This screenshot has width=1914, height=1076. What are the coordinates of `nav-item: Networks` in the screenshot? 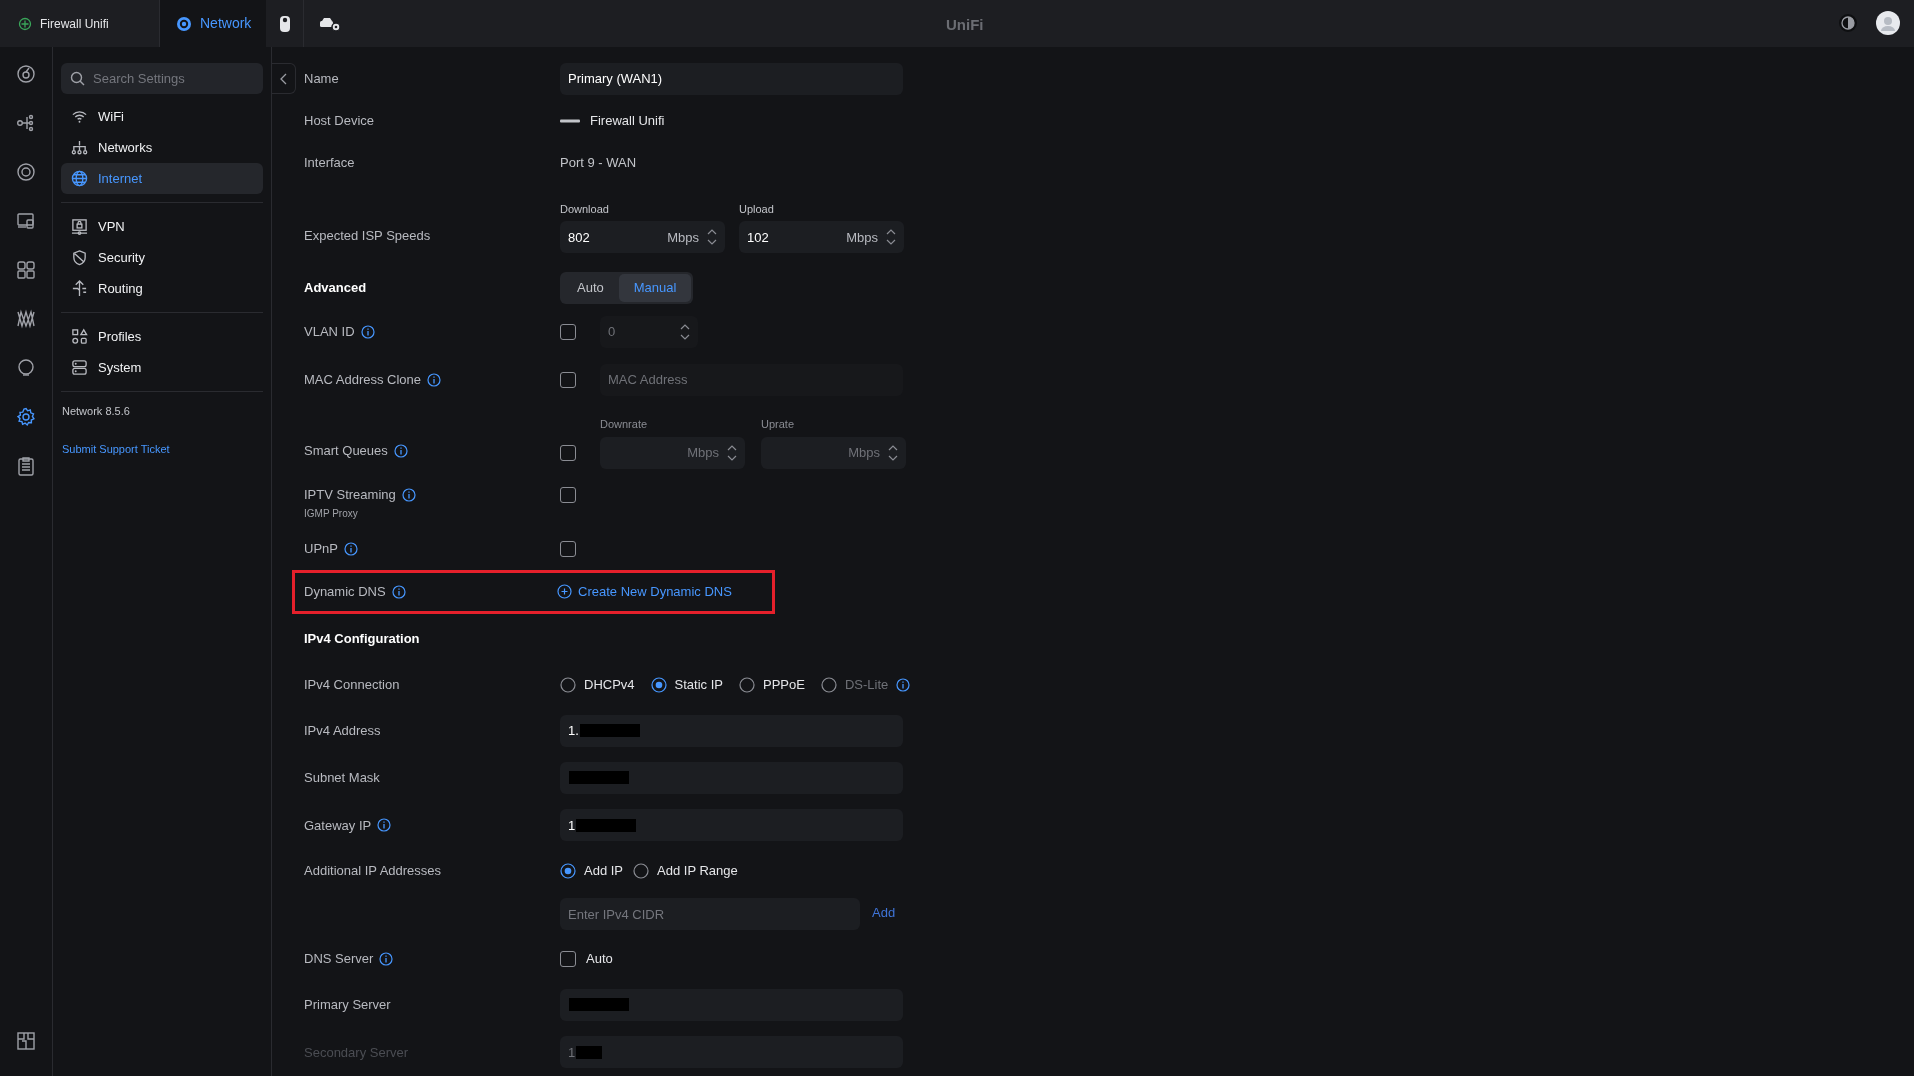 It's located at (162, 147).